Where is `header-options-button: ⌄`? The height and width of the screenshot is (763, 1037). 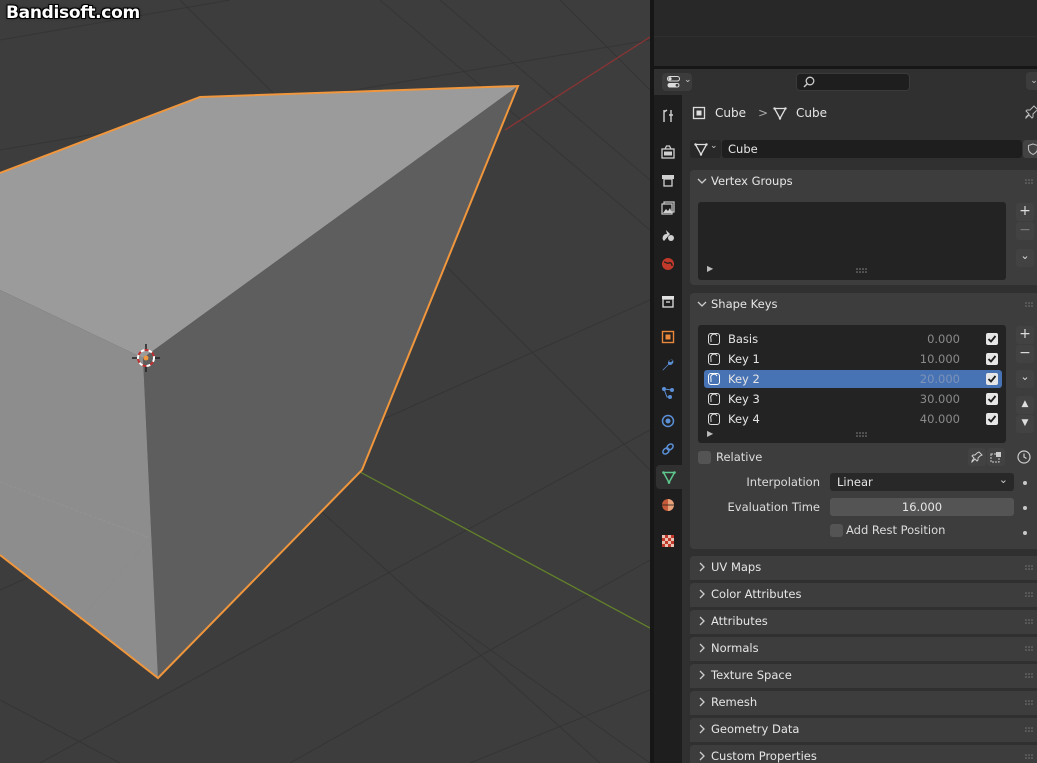 header-options-button: ⌄ is located at coordinates (1031, 81).